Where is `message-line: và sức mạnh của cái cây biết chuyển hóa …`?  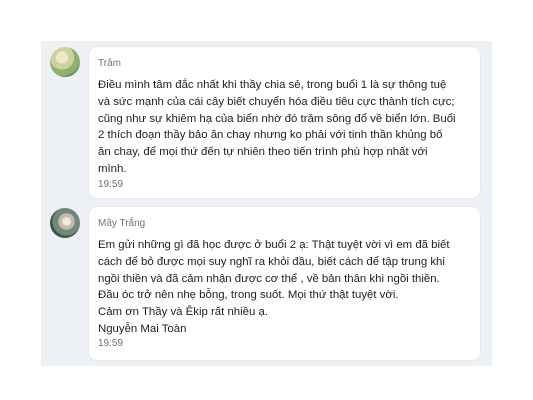
message-line: và sức mạnh của cái cây biết chuyển hóa … is located at coordinates (276, 101).